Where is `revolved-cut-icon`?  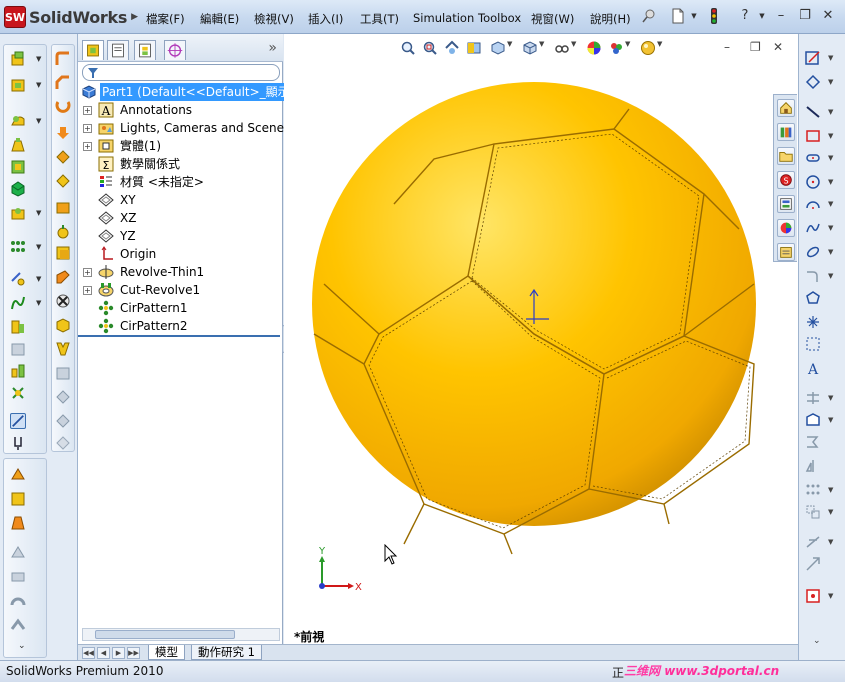 revolved-cut-icon is located at coordinates (18, 213).